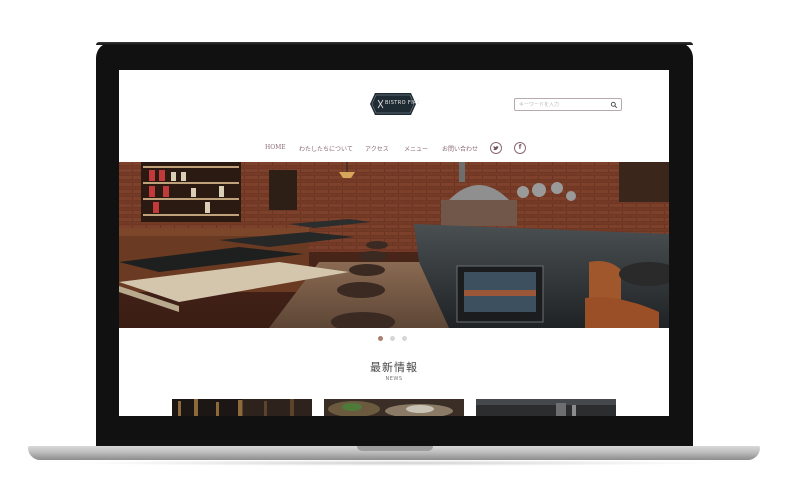  What do you see at coordinates (275, 147) in the screenshot?
I see `nav-home: HOME` at bounding box center [275, 147].